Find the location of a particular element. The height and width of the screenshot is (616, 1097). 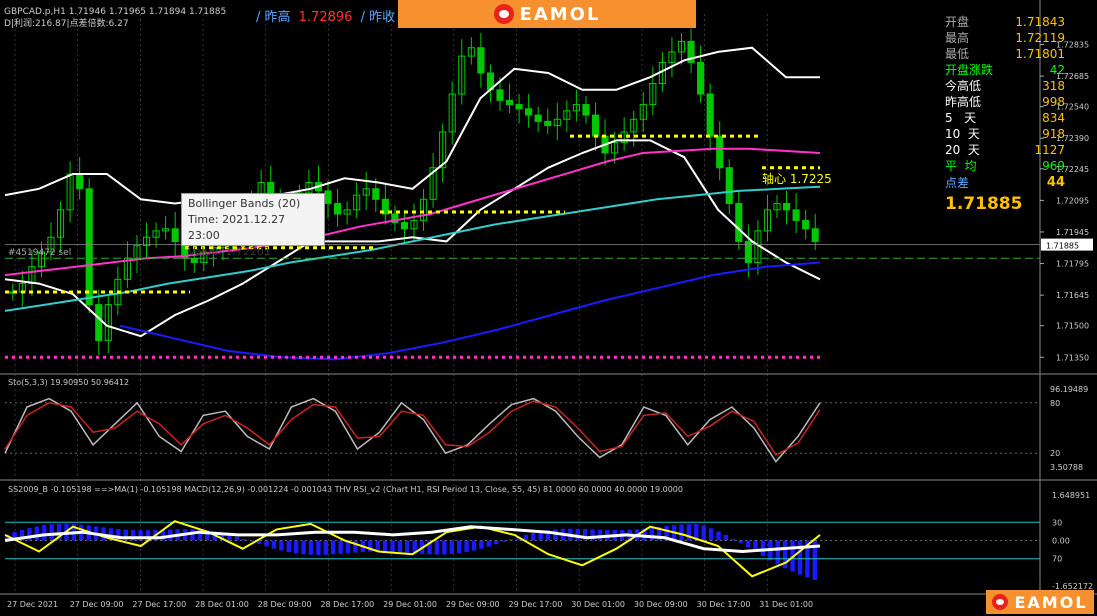

stochastic-tick-label: 3.50788 is located at coordinates (1066, 467).